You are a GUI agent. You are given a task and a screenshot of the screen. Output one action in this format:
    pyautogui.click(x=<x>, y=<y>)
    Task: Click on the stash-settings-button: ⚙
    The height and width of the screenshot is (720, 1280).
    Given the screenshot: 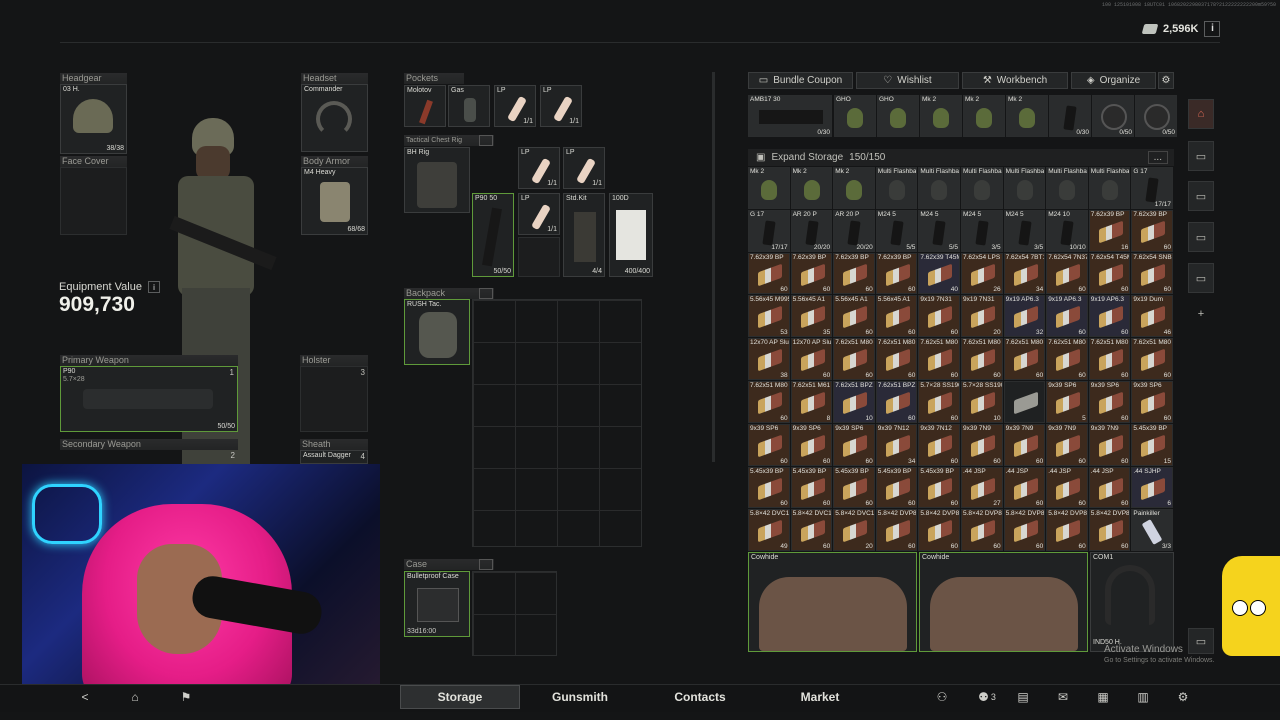 What is the action you would take?
    pyautogui.click(x=1166, y=80)
    